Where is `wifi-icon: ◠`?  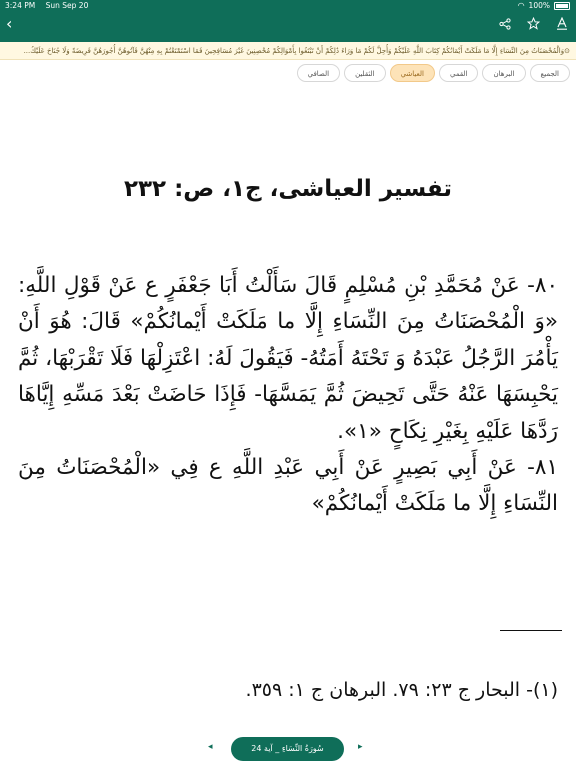 wifi-icon: ◠ is located at coordinates (521, 5).